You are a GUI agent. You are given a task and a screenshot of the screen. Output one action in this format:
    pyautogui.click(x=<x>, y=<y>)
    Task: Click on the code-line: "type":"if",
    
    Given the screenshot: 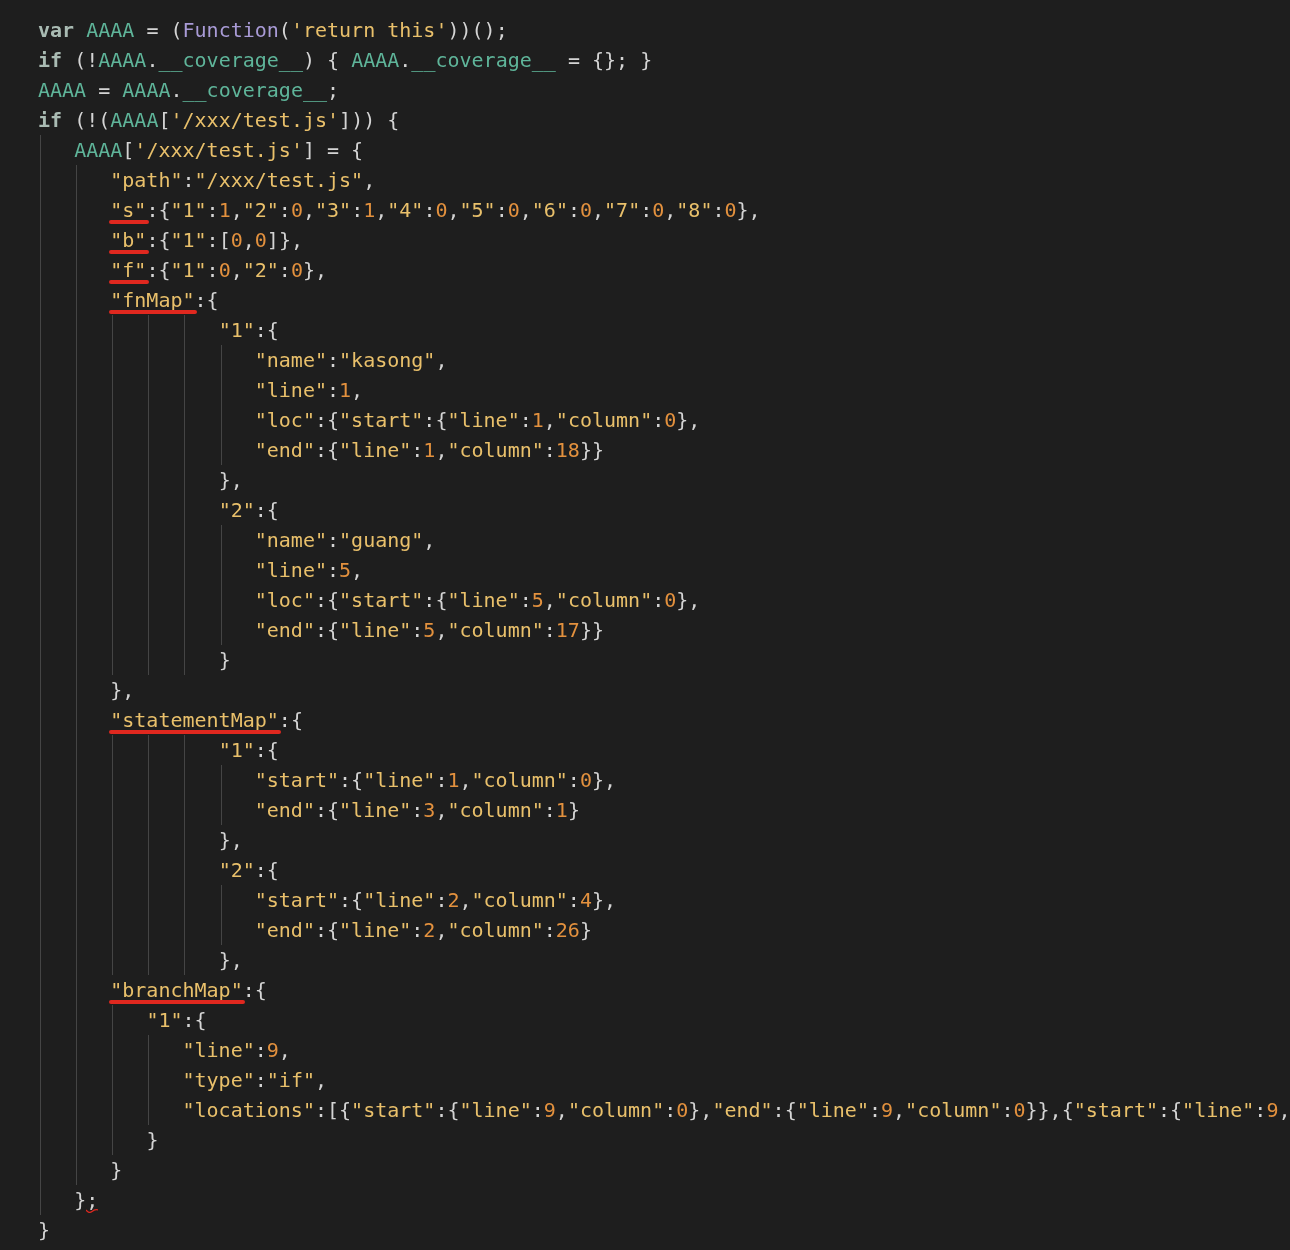 What is the action you would take?
    pyautogui.click(x=254, y=1080)
    